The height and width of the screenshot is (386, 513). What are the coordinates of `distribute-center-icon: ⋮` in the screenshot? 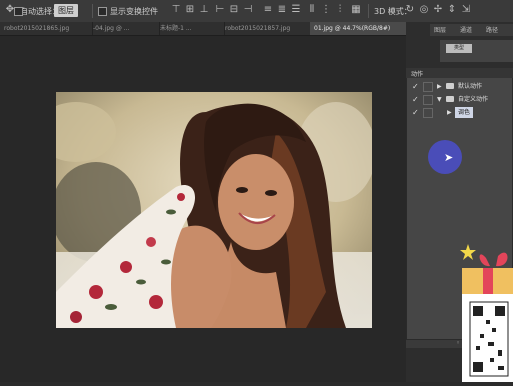 It's located at (326, 10).